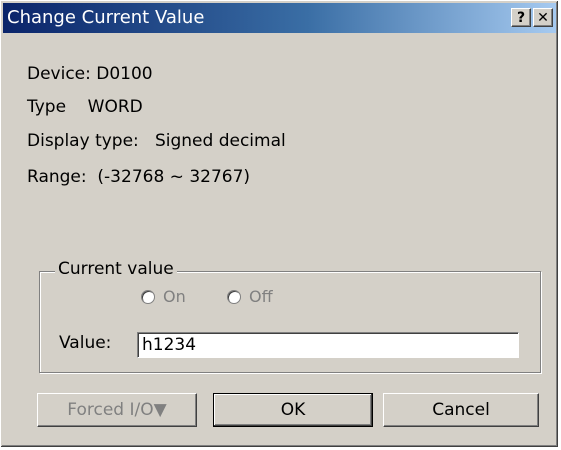 The image size is (561, 450). Describe the element at coordinates (90, 74) in the screenshot. I see `device-info: Device: D0100` at that location.